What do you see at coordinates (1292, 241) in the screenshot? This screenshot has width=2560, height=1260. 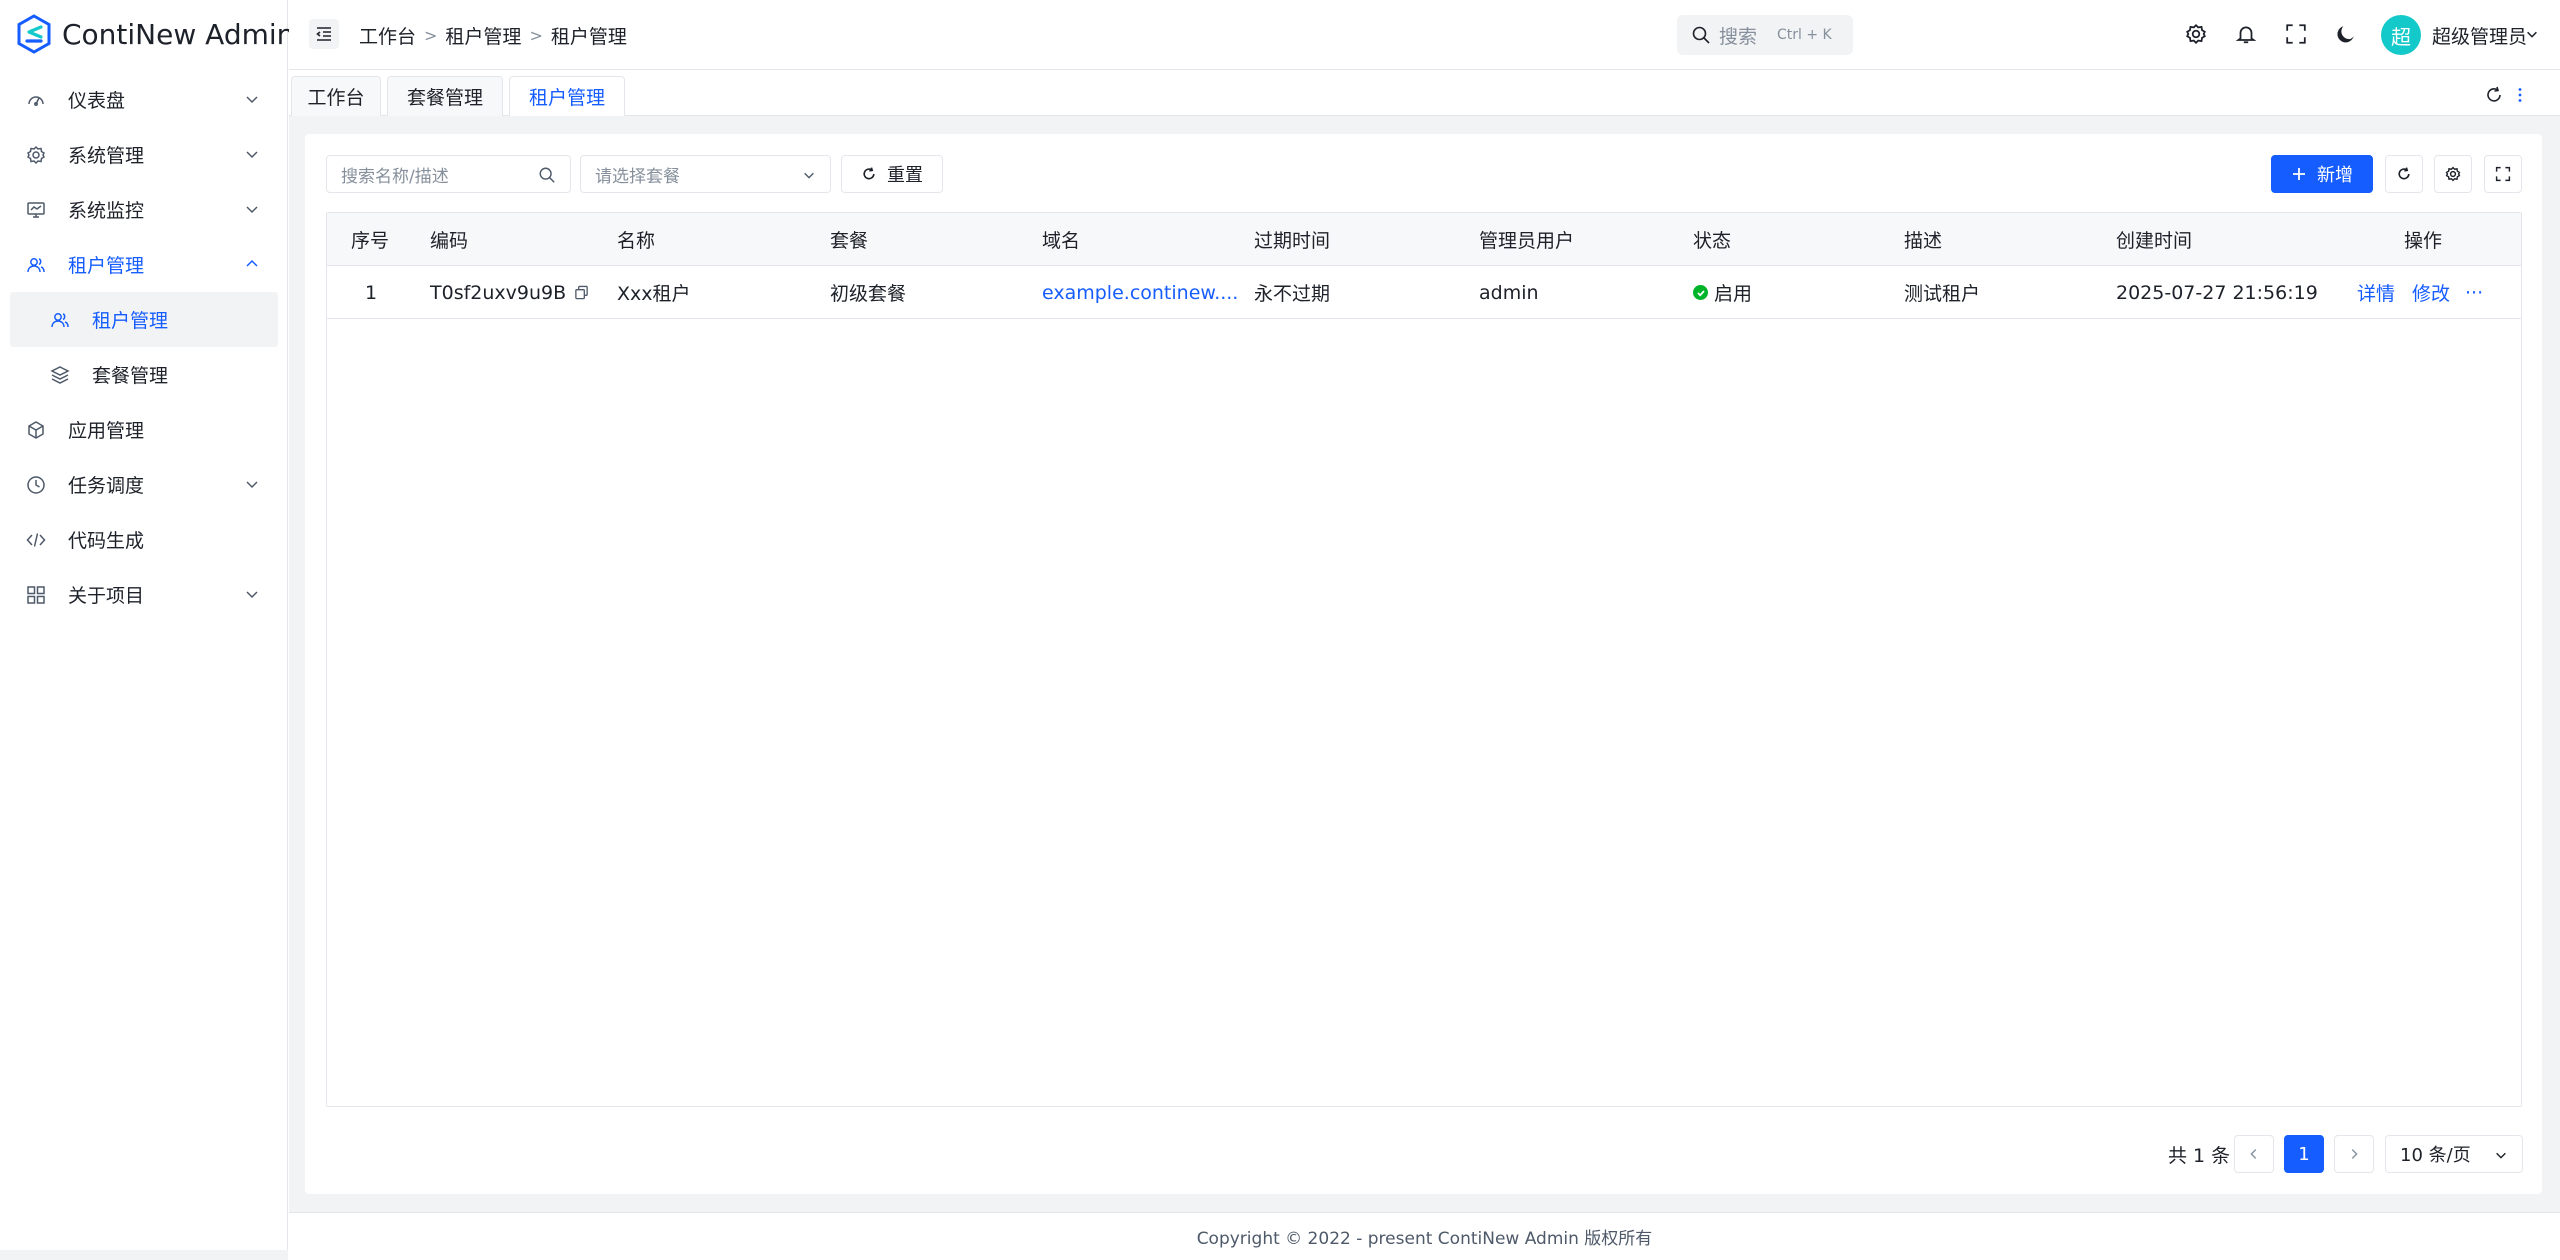 I see `column-header-expire: 过期时间` at bounding box center [1292, 241].